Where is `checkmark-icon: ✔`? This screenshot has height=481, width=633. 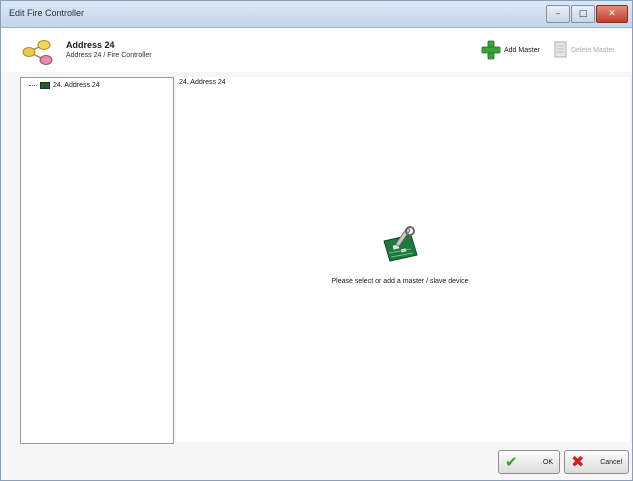
checkmark-icon: ✔ is located at coordinates (511, 461).